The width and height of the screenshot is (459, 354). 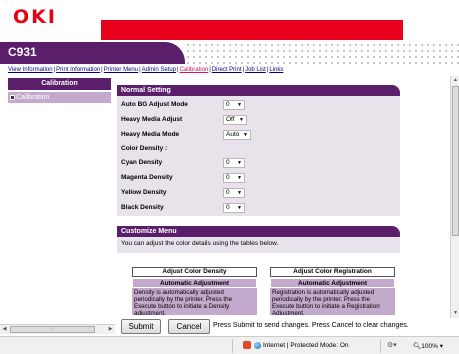 I want to click on color-density-heading: Color Density :, so click(x=144, y=148).